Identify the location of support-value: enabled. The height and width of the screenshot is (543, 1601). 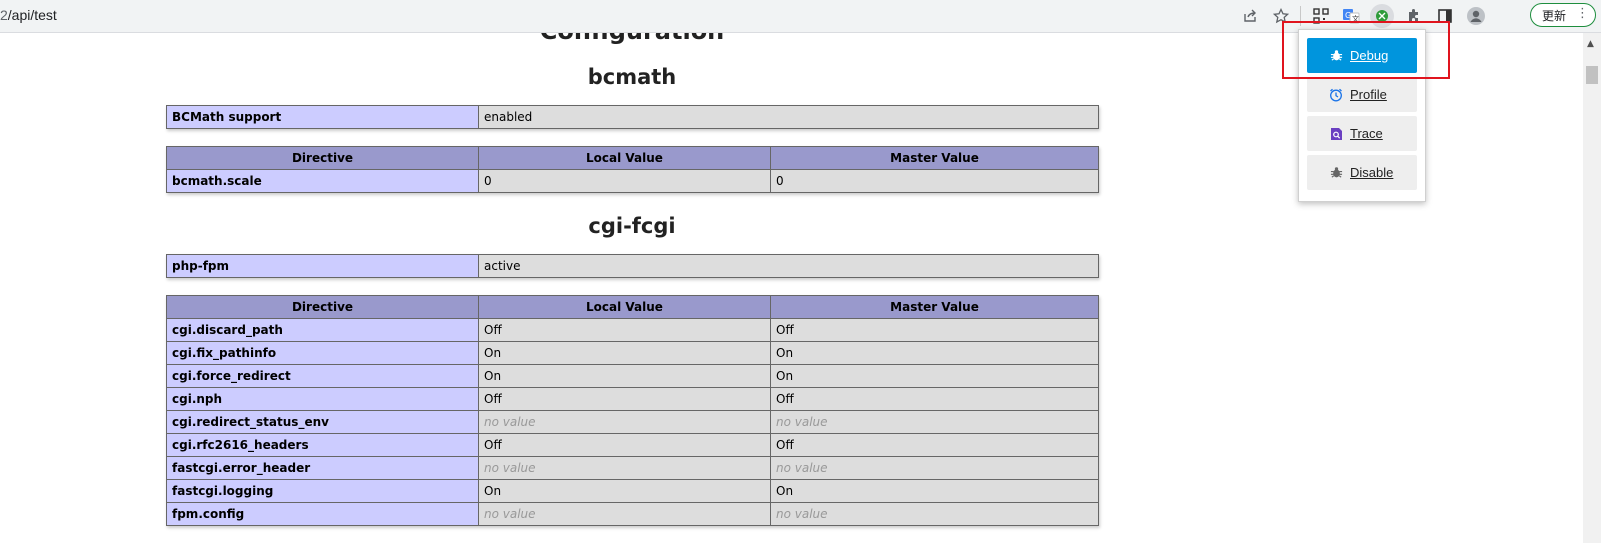
(788, 117).